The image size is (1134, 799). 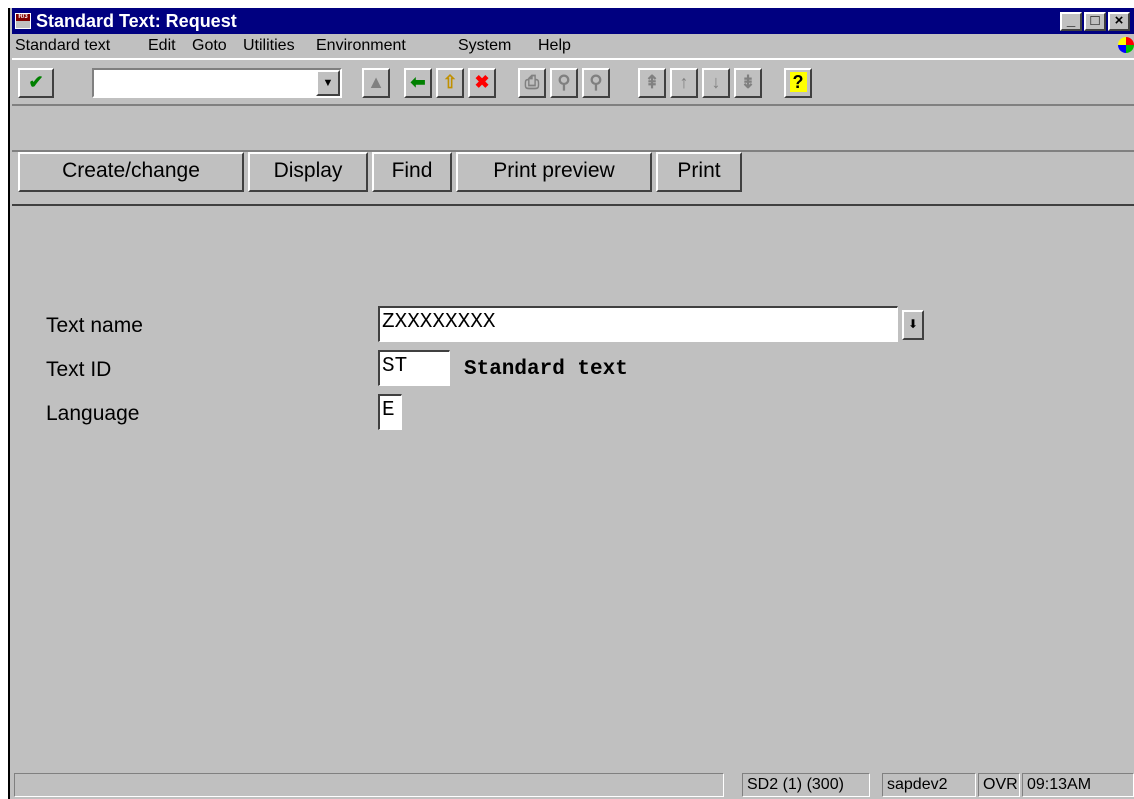 What do you see at coordinates (699, 172) in the screenshot?
I see `print-text-button: Print` at bounding box center [699, 172].